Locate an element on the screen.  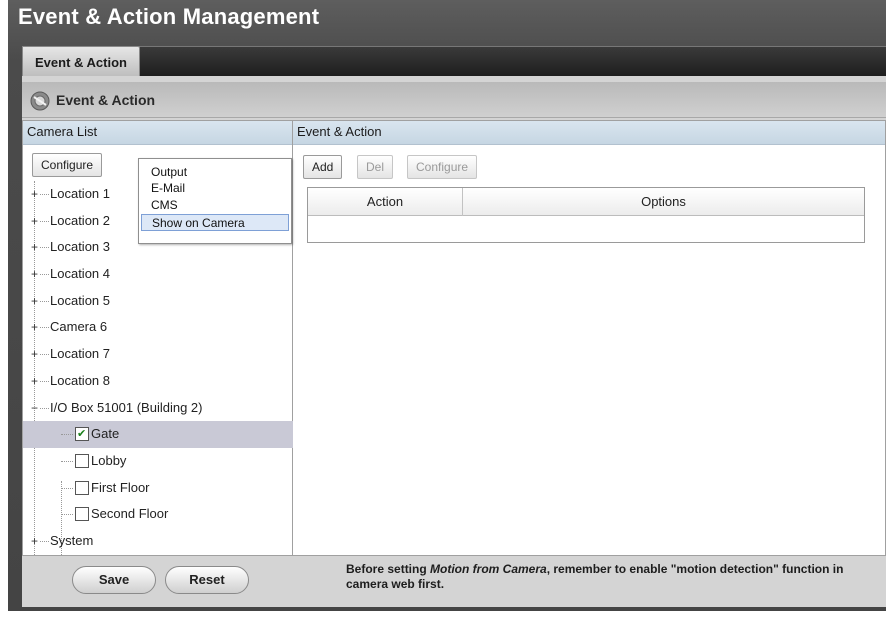
footer-note-prefix: Before setting is located at coordinates (388, 569).